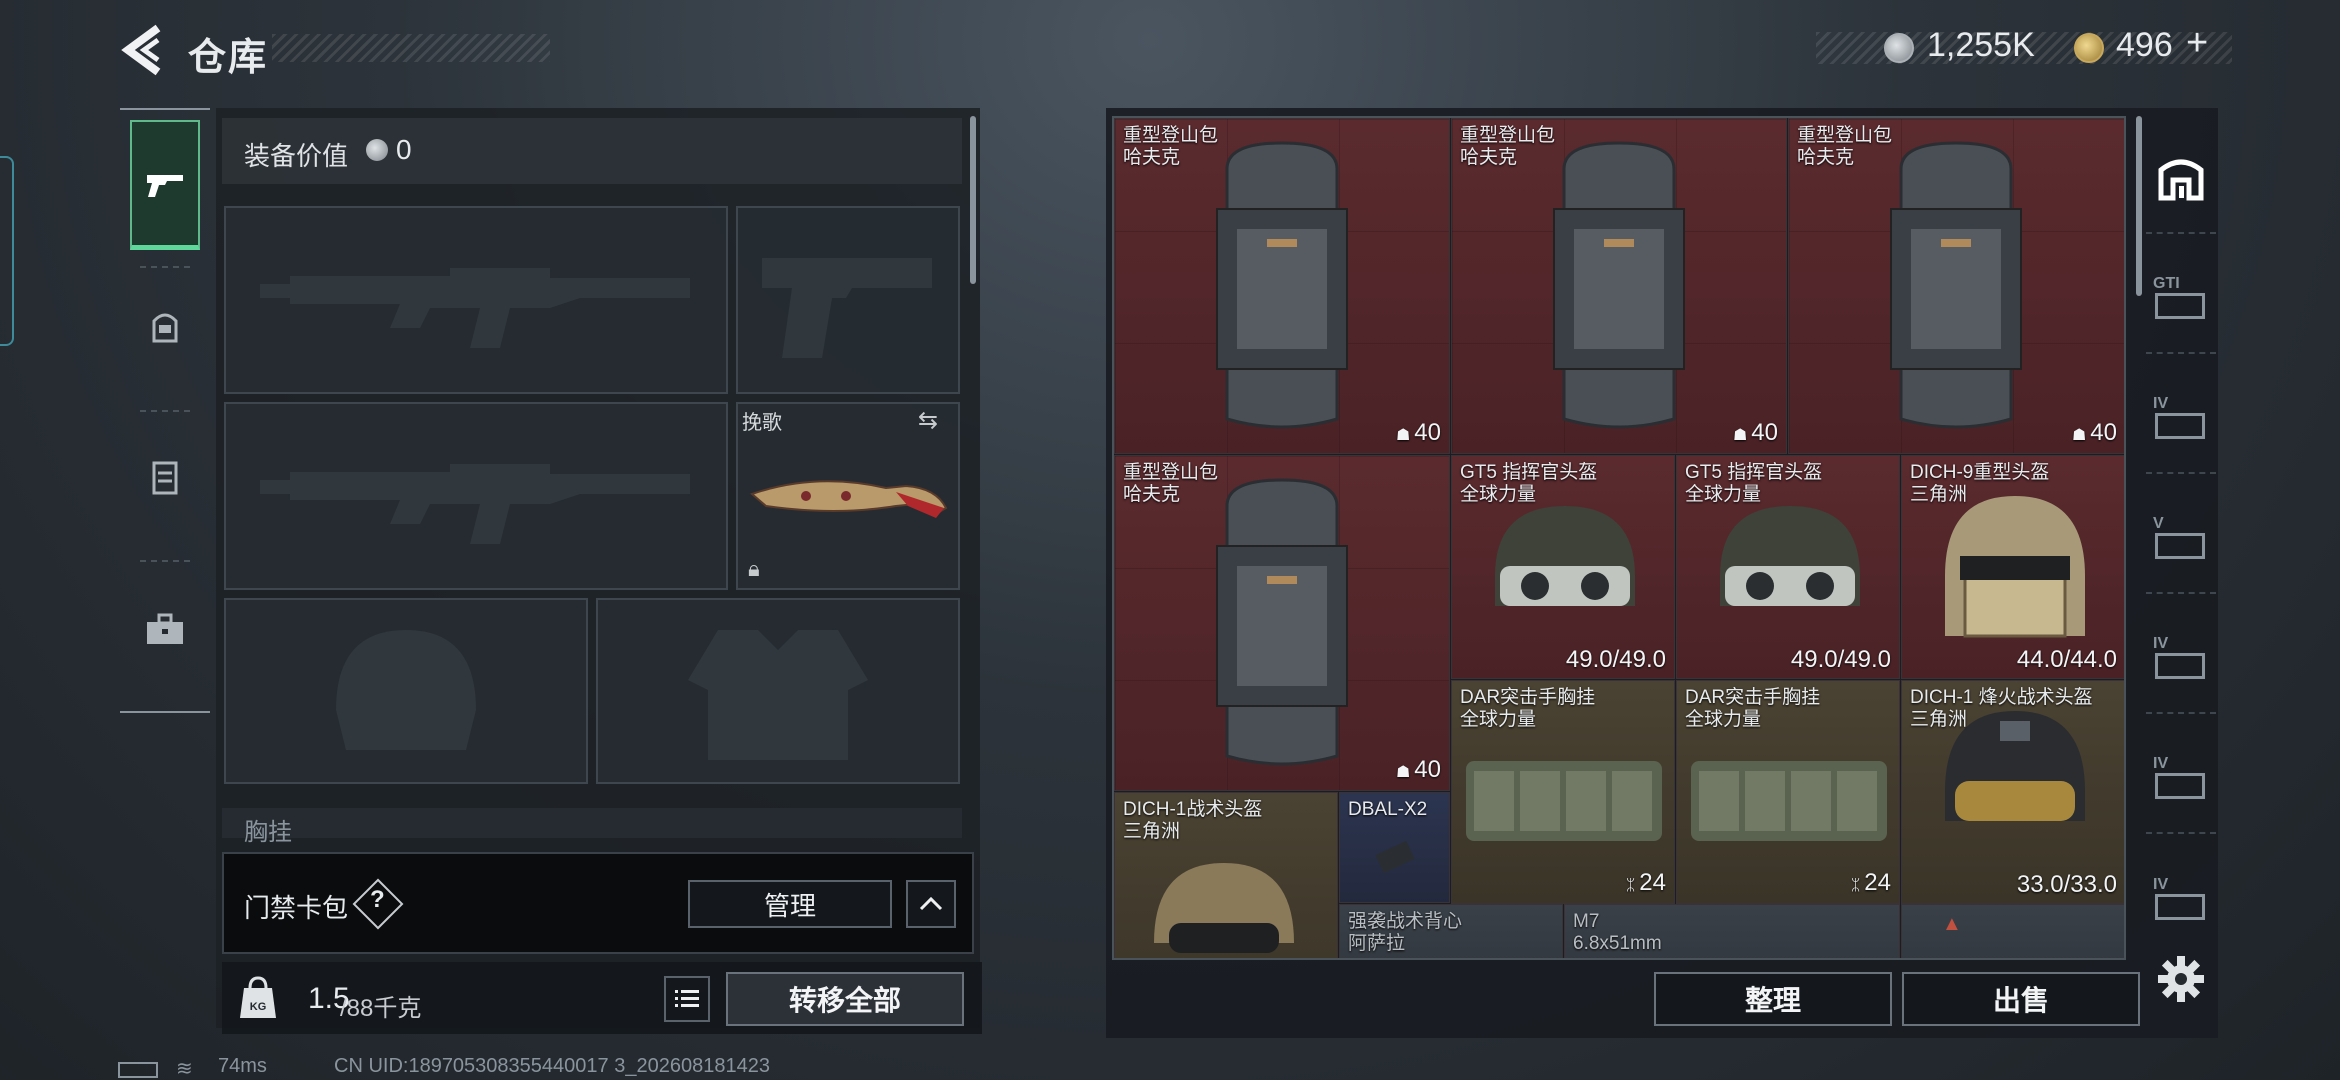 This screenshot has height=1080, width=2340. What do you see at coordinates (1617, 943) in the screenshot?
I see `item-brand: 6.8x51mm` at bounding box center [1617, 943].